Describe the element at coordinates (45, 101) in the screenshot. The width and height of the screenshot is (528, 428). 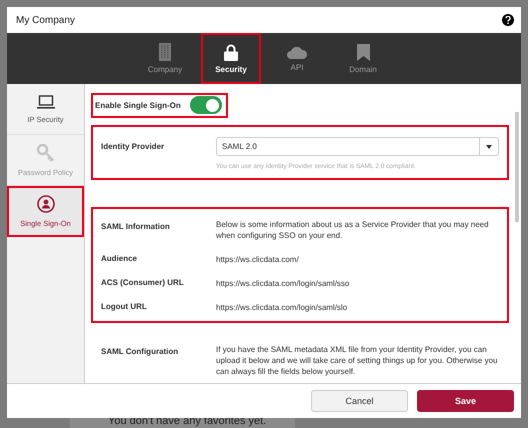
I see `laptop-icon` at that location.